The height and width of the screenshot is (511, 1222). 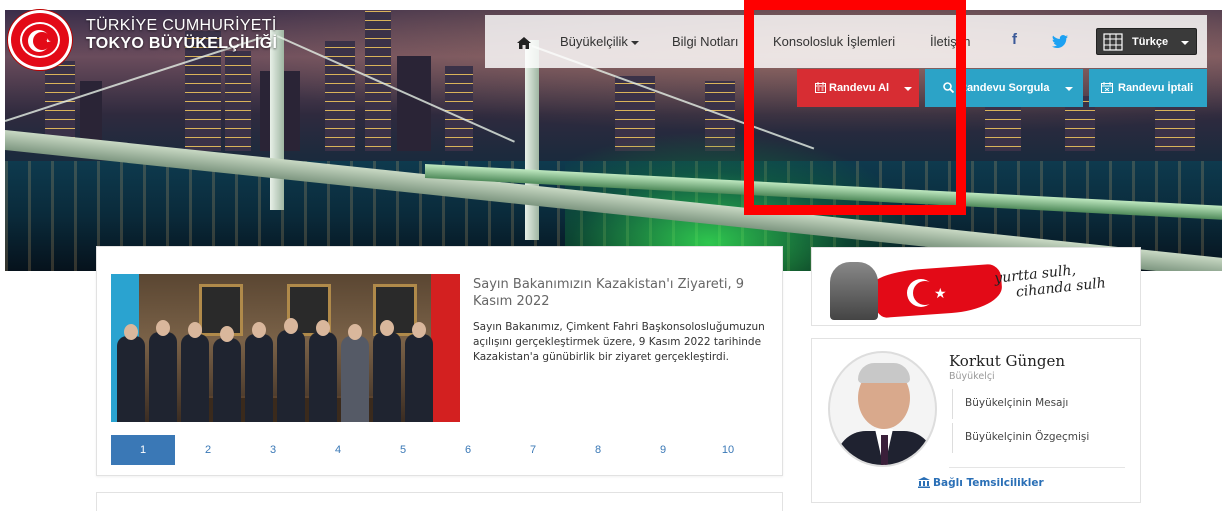 I want to click on pager-page-9: 9, so click(x=663, y=450).